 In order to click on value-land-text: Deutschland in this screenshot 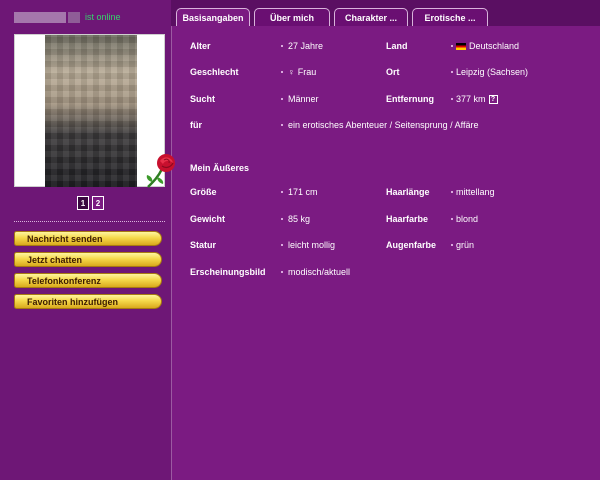, I will do `click(494, 46)`.